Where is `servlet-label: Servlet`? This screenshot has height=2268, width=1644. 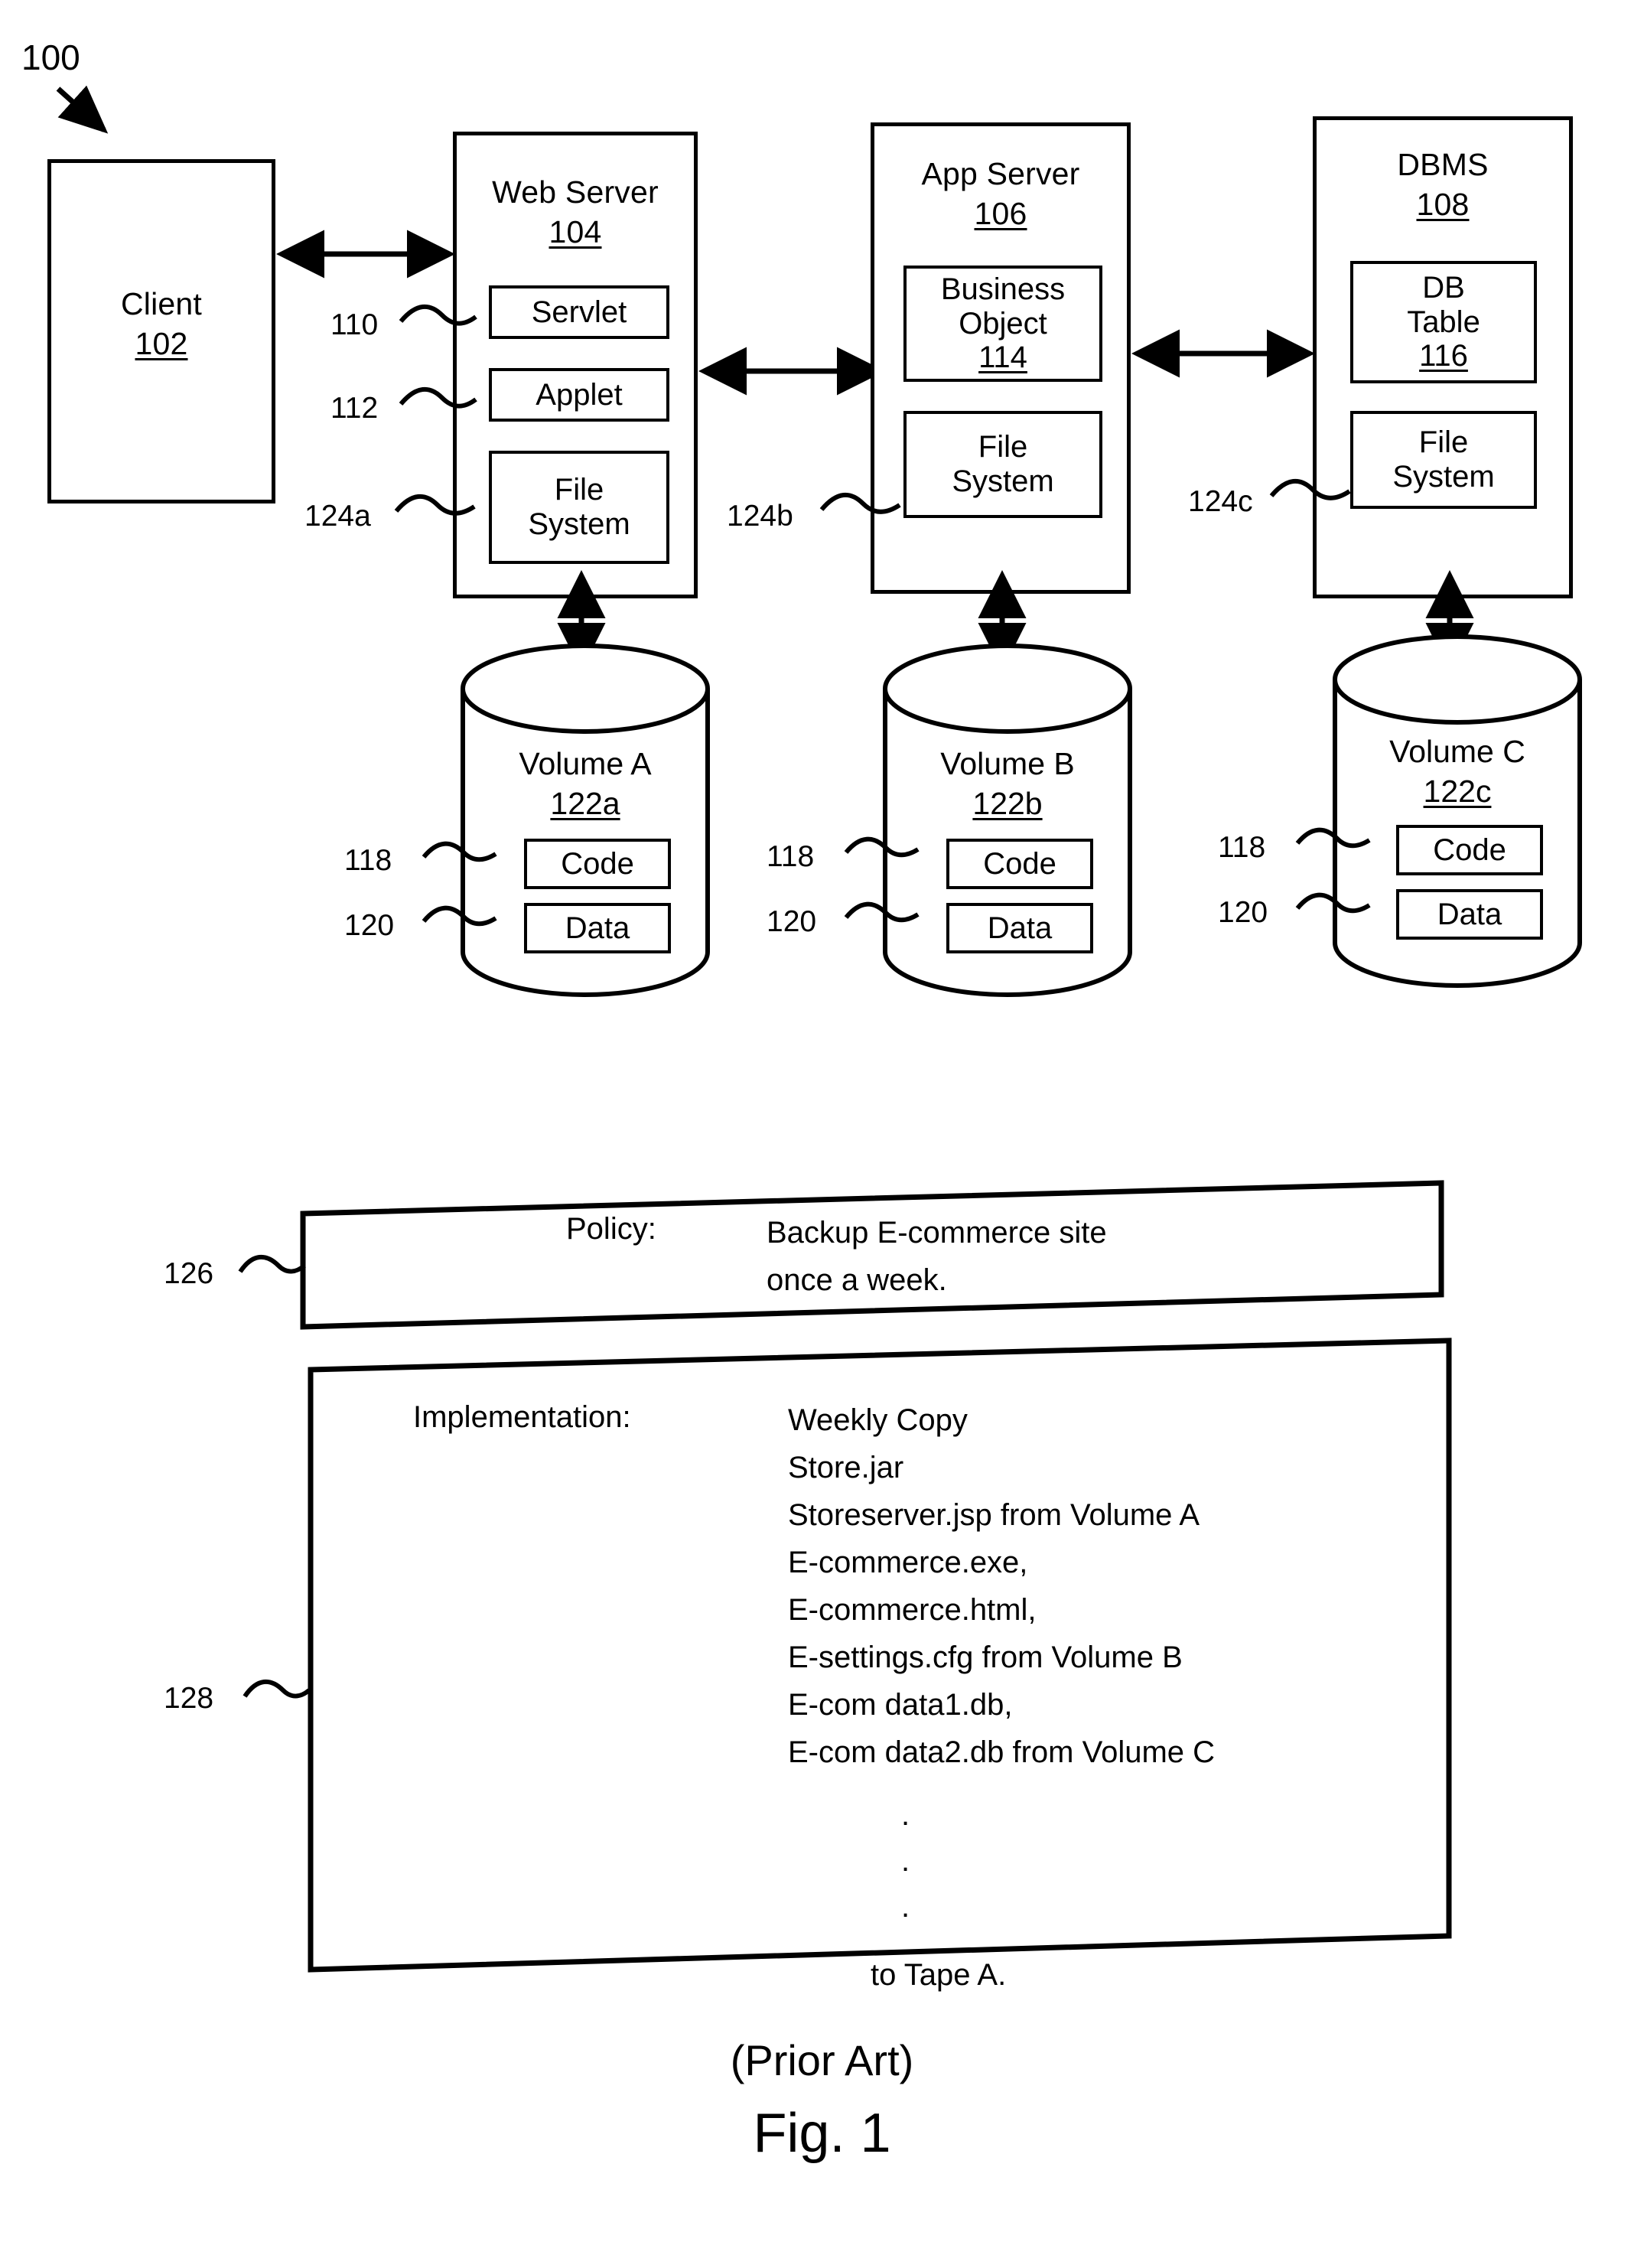
servlet-label: Servlet is located at coordinates (579, 312).